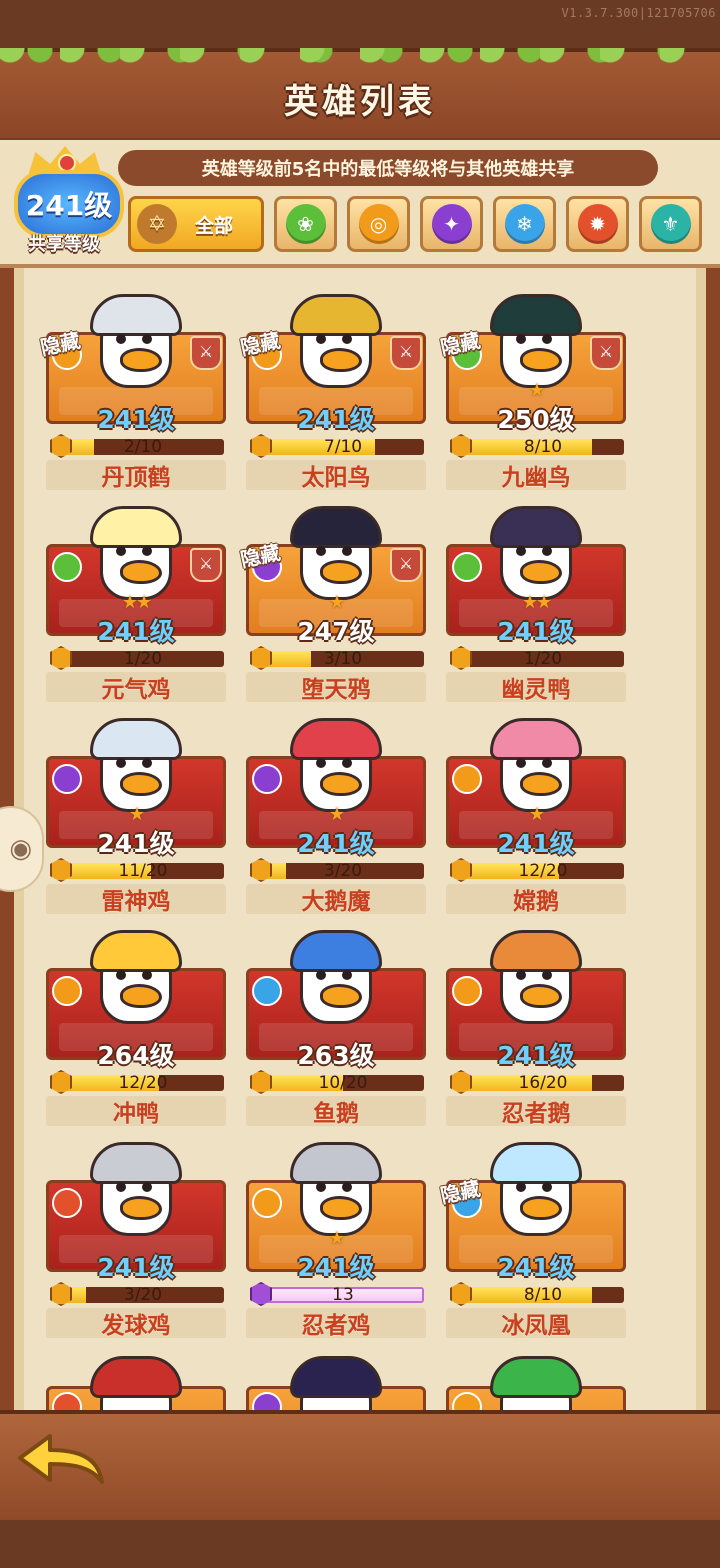 Image resolution: width=720 pixels, height=1568 pixels. What do you see at coordinates (536, 902) in the screenshot?
I see `hero-name: 嫦鹅` at bounding box center [536, 902].